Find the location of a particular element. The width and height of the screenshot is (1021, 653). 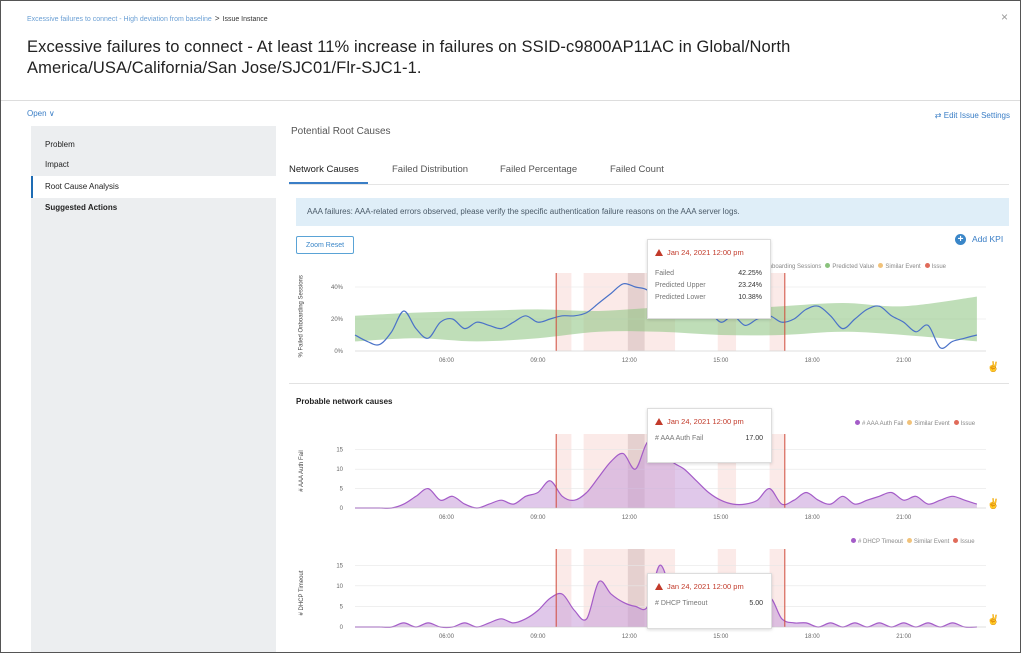

tooltip-label: # DHCP Timeout is located at coordinates (681, 603).